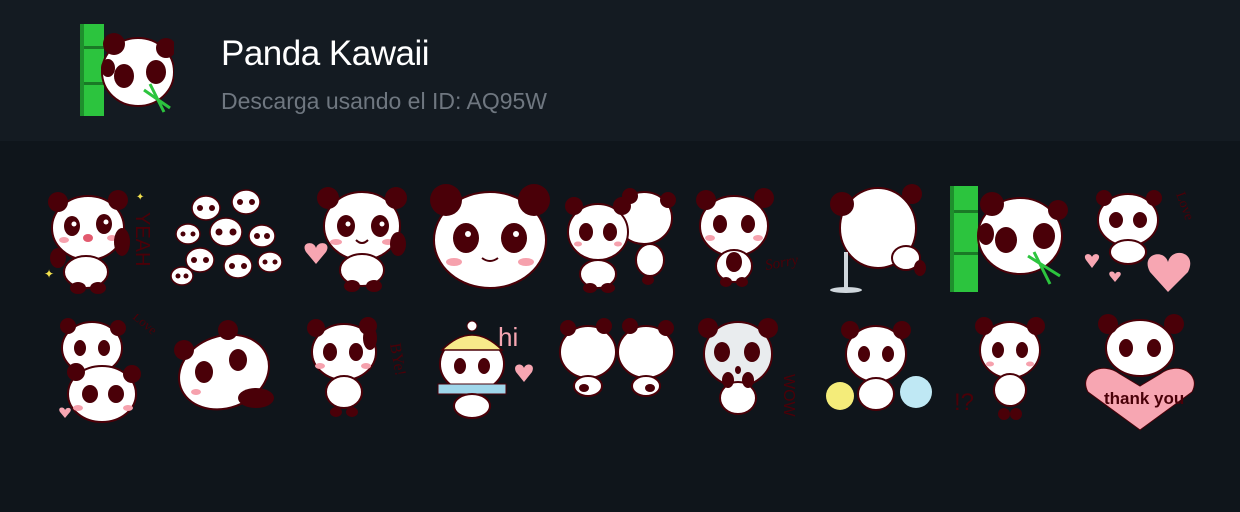  What do you see at coordinates (617, 357) in the screenshot?
I see `panda-backs-icon` at bounding box center [617, 357].